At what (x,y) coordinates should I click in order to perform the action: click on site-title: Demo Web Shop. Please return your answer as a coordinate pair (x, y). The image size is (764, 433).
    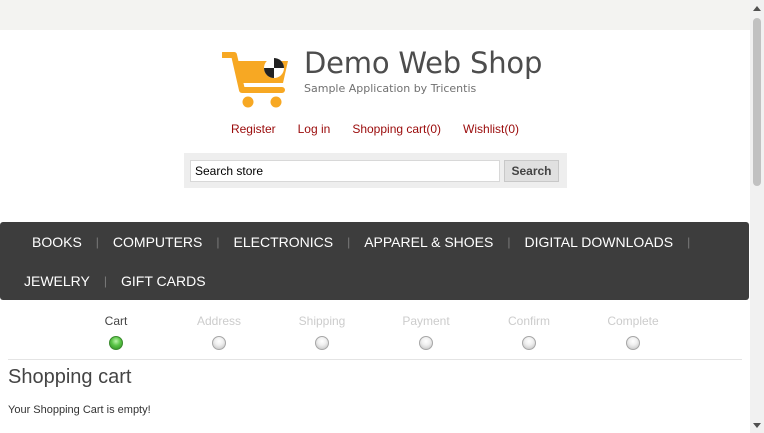
    Looking at the image, I should click on (423, 63).